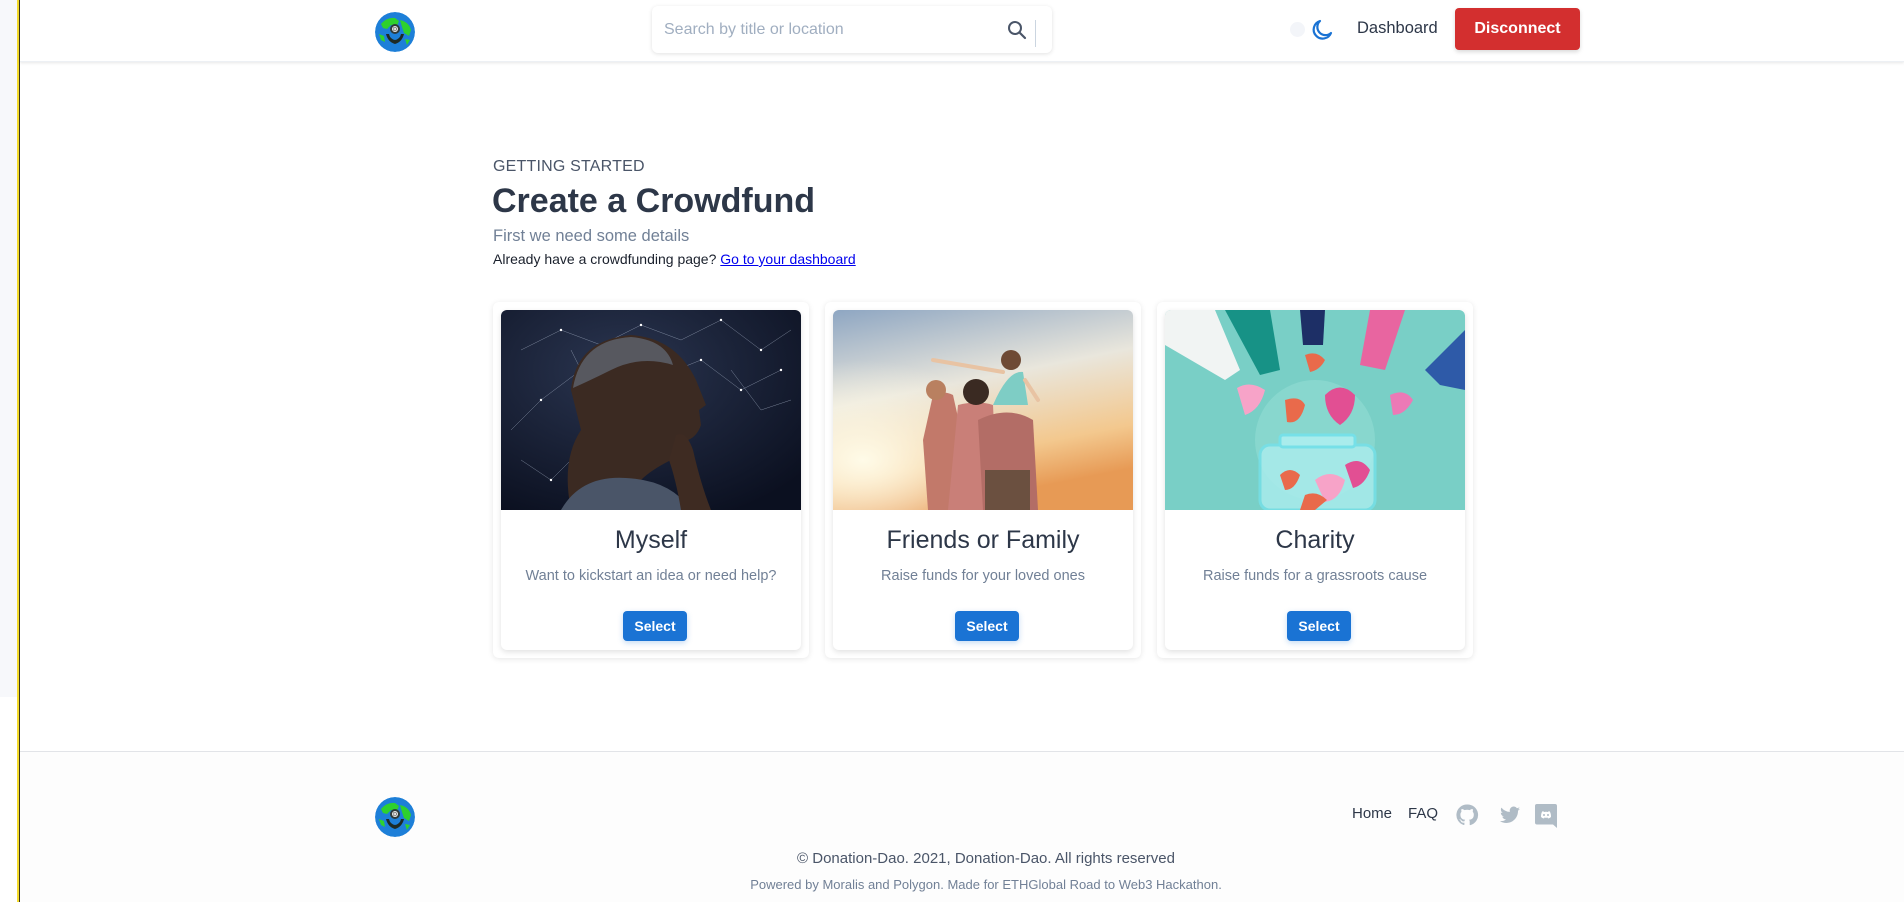 This screenshot has width=1904, height=902. Describe the element at coordinates (1397, 28) in the screenshot. I see `nav-dashboard-link: Dashboard` at that location.